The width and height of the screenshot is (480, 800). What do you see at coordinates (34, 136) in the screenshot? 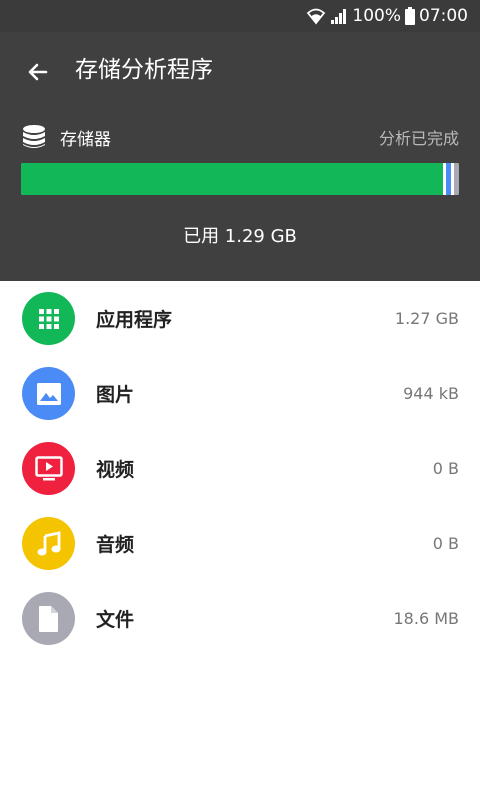
I see `database-icon` at bounding box center [34, 136].